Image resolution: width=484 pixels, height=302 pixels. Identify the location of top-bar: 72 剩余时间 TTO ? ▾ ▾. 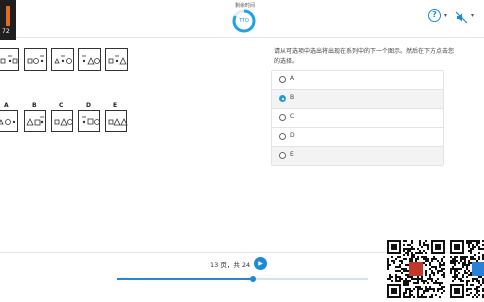
(242, 20).